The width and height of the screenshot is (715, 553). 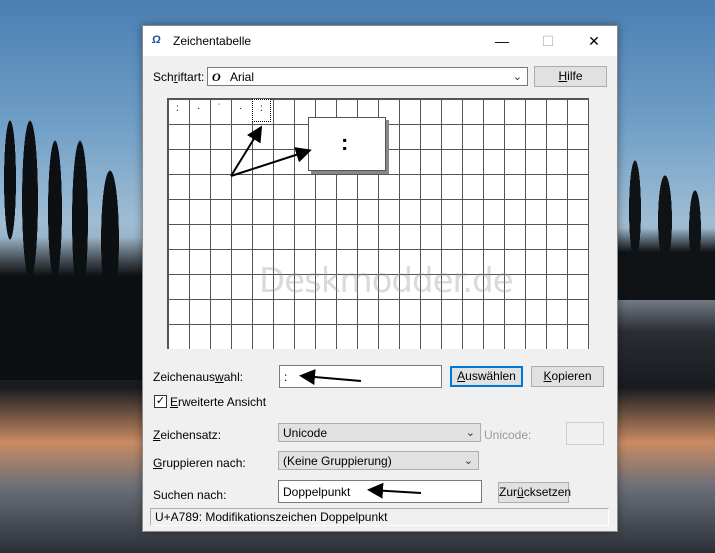 What do you see at coordinates (271, 162) in the screenshot?
I see `arrow-to-preview` at bounding box center [271, 162].